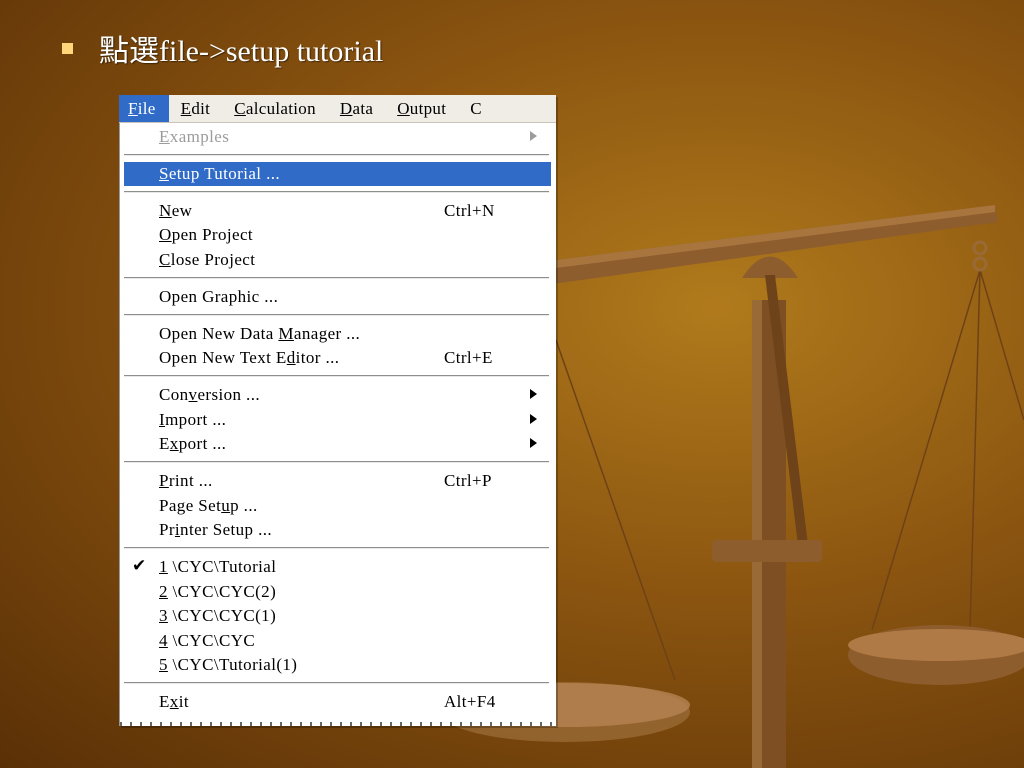 The width and height of the screenshot is (1024, 768). What do you see at coordinates (337, 567) in the screenshot?
I see `menu-item-recent-1: ✔ 1 \CYC\Tutorial` at bounding box center [337, 567].